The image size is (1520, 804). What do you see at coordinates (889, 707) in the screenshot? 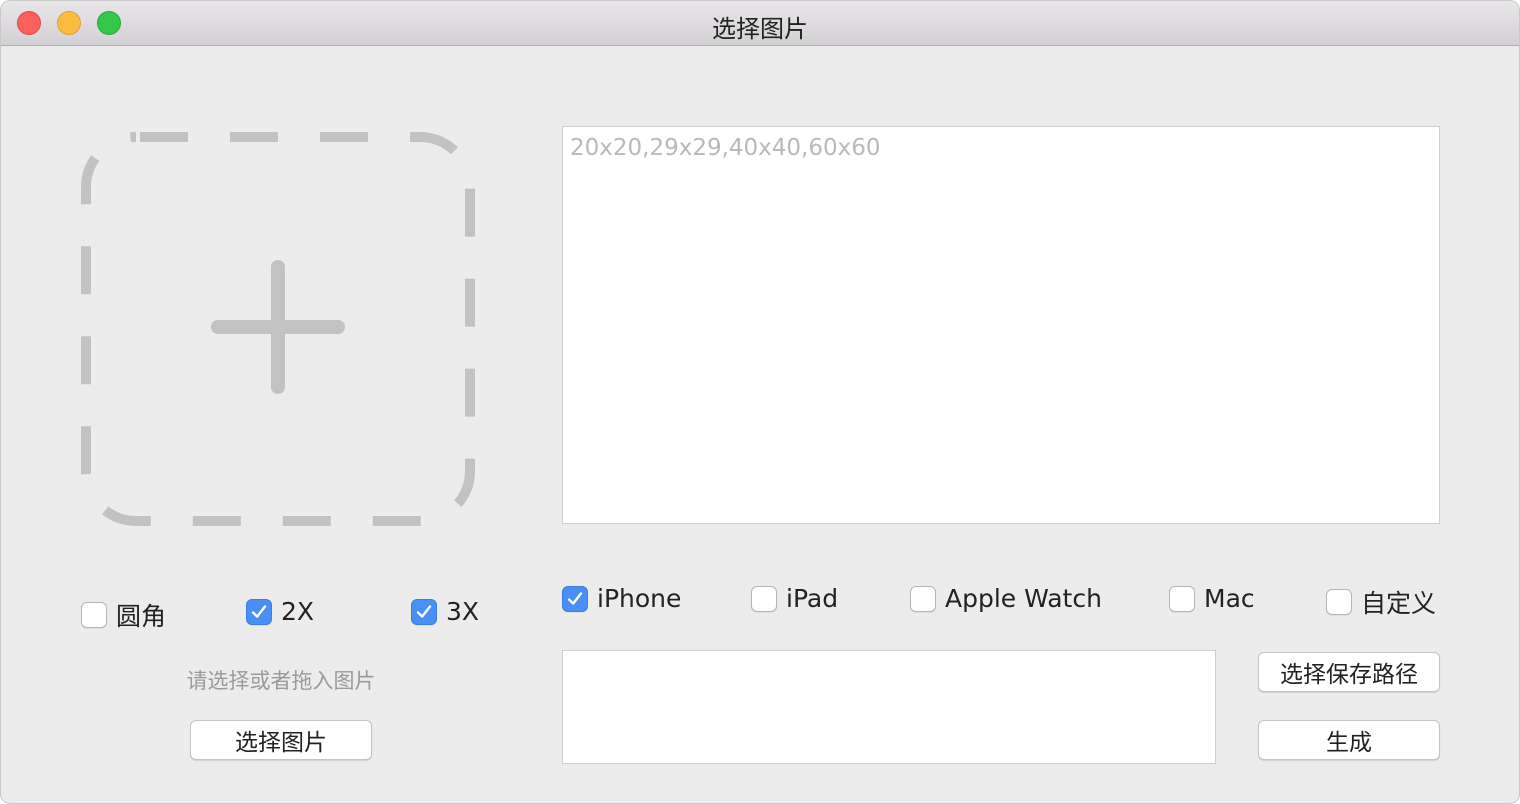
I see `save-path-field` at bounding box center [889, 707].